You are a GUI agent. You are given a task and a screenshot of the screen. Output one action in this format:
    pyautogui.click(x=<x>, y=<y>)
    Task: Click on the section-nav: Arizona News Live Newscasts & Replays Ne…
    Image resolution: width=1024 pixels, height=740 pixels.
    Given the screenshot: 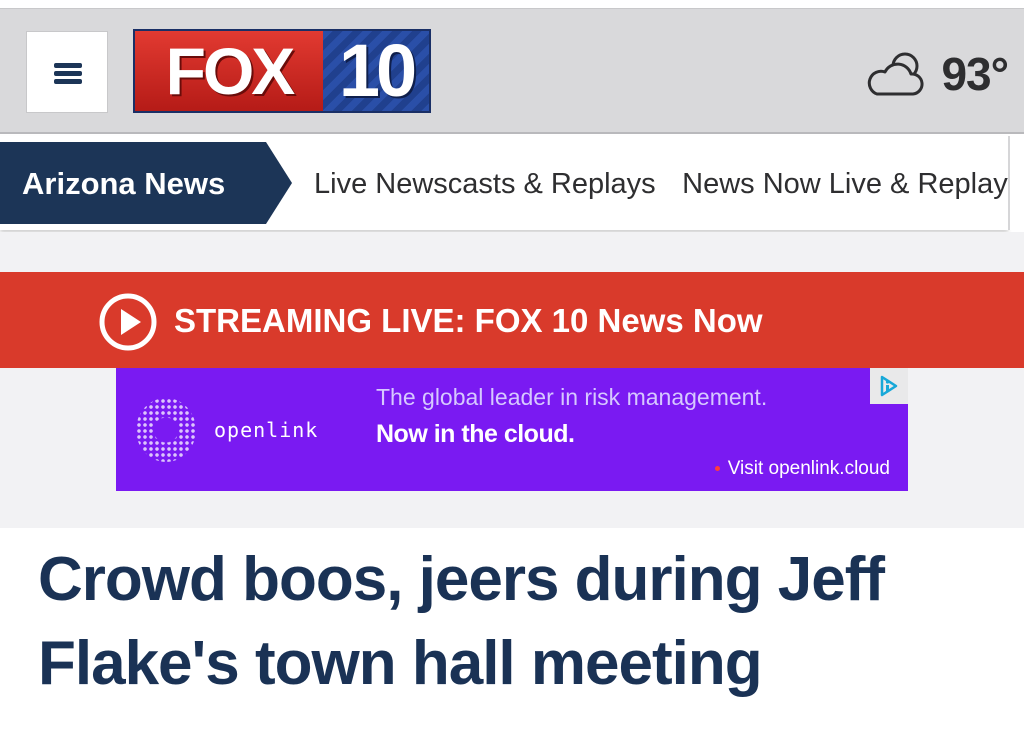 What is the action you would take?
    pyautogui.click(x=504, y=183)
    